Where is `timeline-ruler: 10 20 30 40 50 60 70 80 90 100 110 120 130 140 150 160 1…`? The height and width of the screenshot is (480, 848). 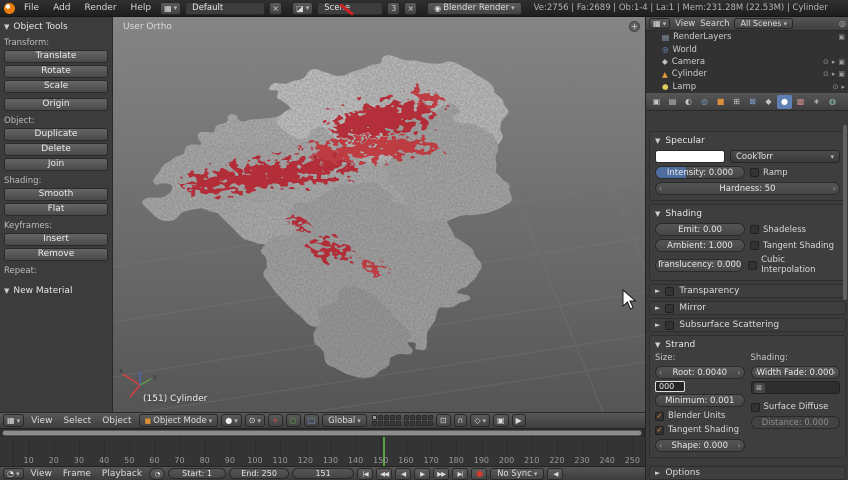
timeline-ruler: 10 20 30 40 50 60 70 80 90 100 110 120 130 140 150 160 1… is located at coordinates (322, 451).